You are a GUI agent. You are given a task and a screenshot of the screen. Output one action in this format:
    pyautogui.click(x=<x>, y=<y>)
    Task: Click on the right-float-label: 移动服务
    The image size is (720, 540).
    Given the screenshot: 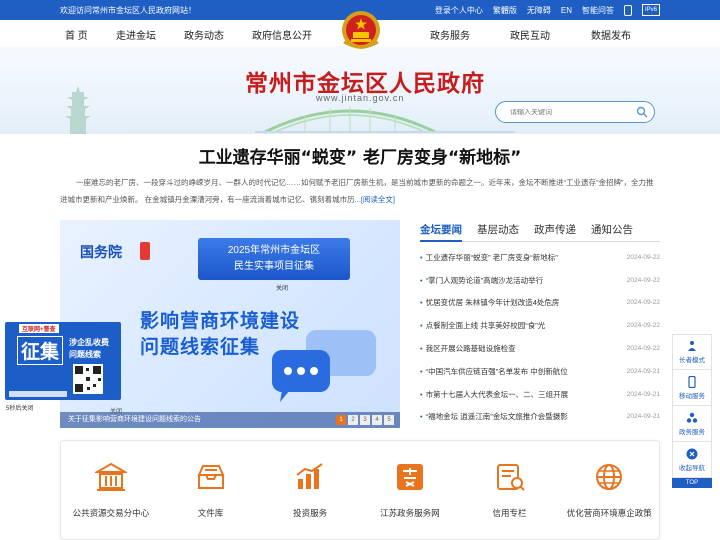 What is the action you would take?
    pyautogui.click(x=692, y=396)
    